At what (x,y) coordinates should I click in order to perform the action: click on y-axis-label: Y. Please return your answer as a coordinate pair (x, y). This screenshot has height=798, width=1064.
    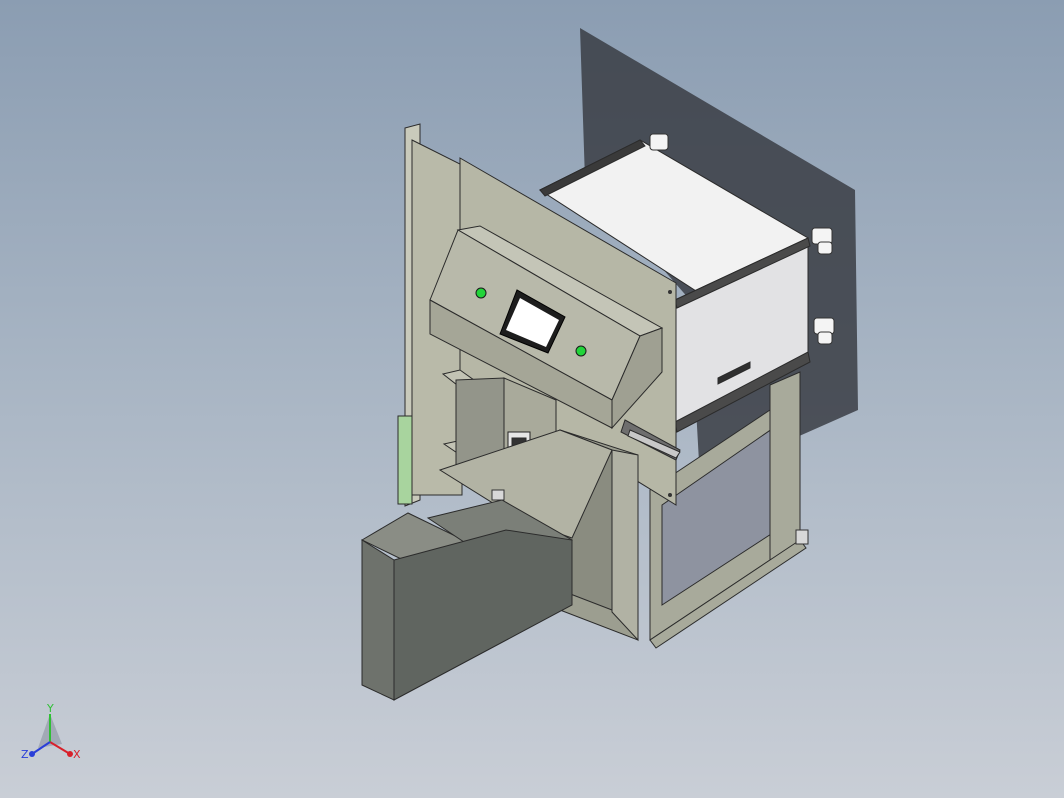
    Looking at the image, I should click on (50, 708).